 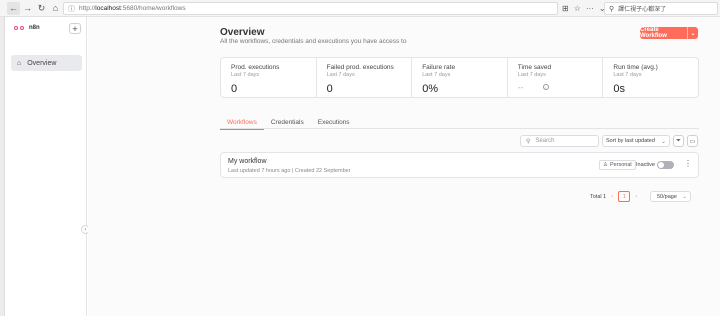 I want to click on add-button: +, so click(x=75, y=28).